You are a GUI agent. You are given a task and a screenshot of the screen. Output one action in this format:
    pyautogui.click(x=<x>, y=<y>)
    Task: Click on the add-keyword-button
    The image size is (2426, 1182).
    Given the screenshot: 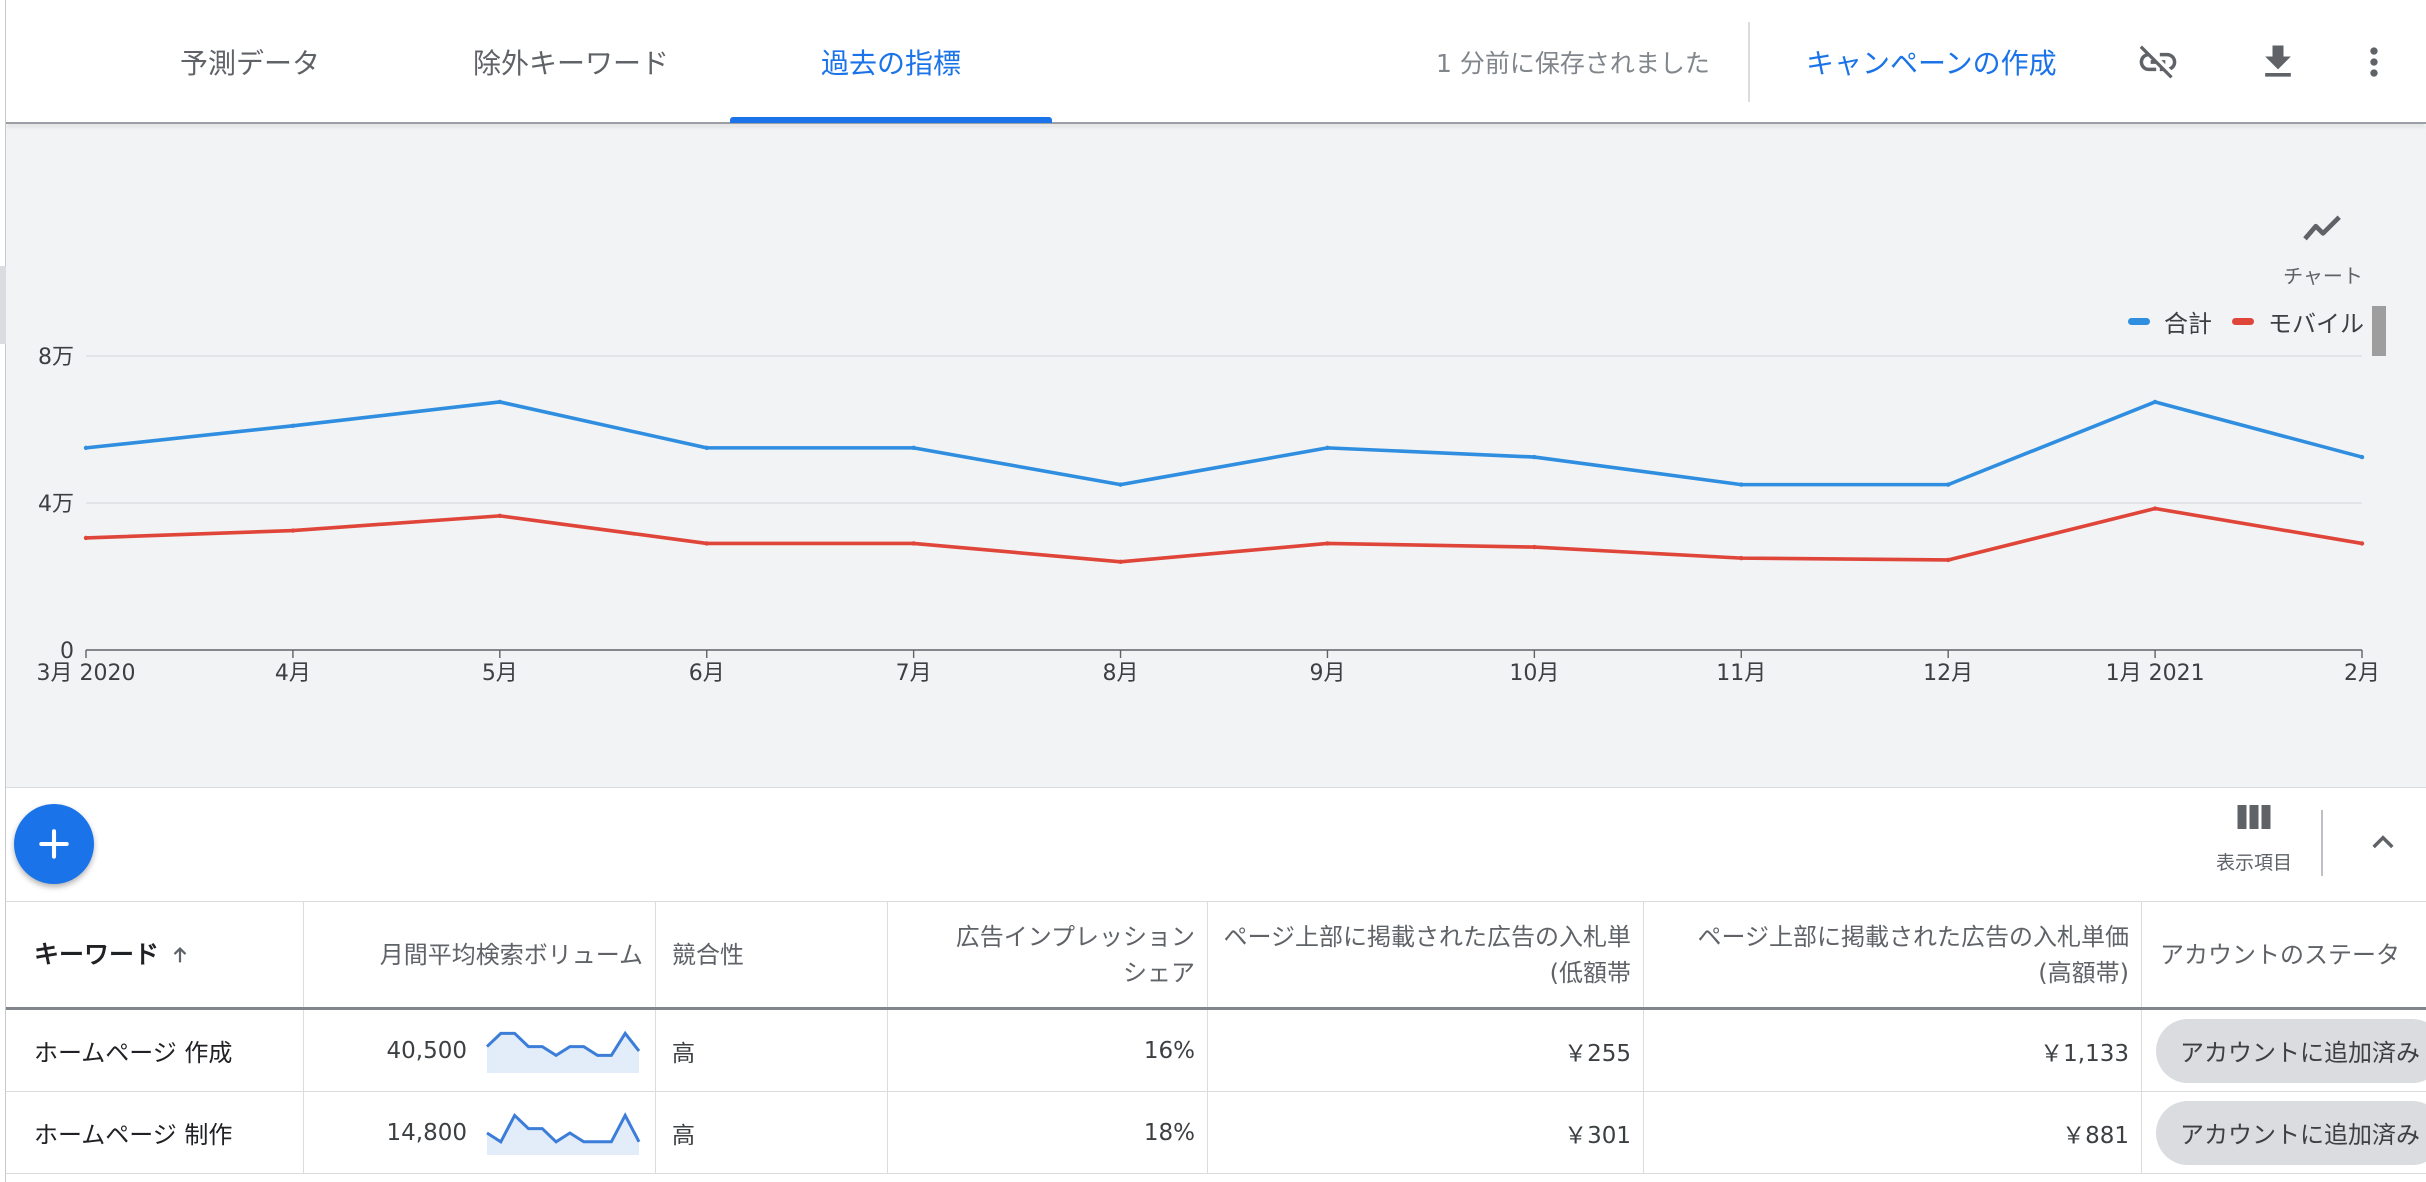 What is the action you would take?
    pyautogui.click(x=54, y=844)
    